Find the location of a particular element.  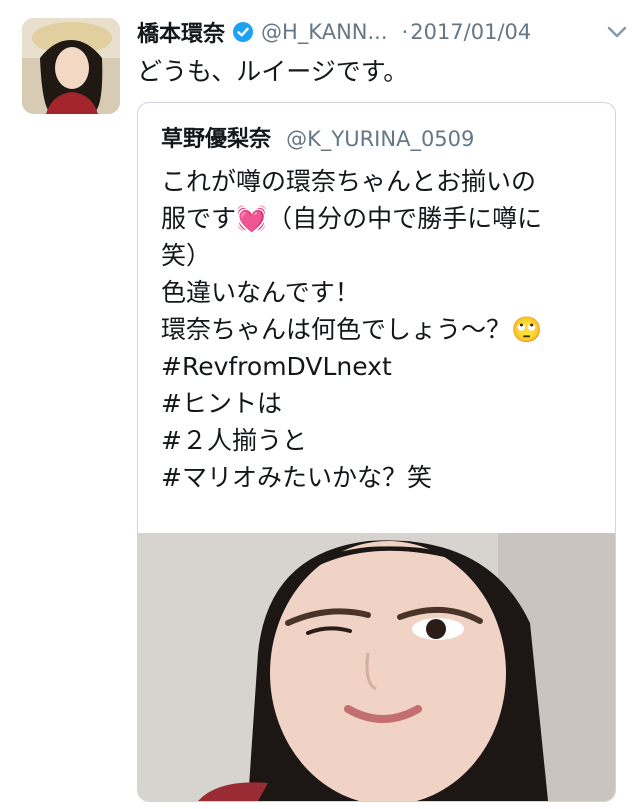

quoted-author-handle: @K_YURINA_0509 is located at coordinates (380, 139).